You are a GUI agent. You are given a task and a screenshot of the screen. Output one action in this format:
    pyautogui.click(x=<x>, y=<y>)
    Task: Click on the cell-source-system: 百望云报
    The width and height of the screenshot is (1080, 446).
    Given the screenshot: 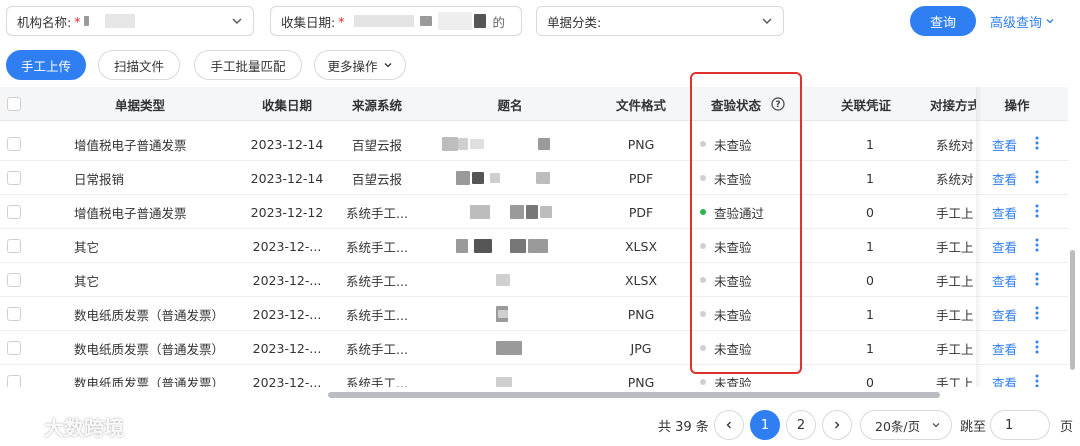 What is the action you would take?
    pyautogui.click(x=376, y=179)
    